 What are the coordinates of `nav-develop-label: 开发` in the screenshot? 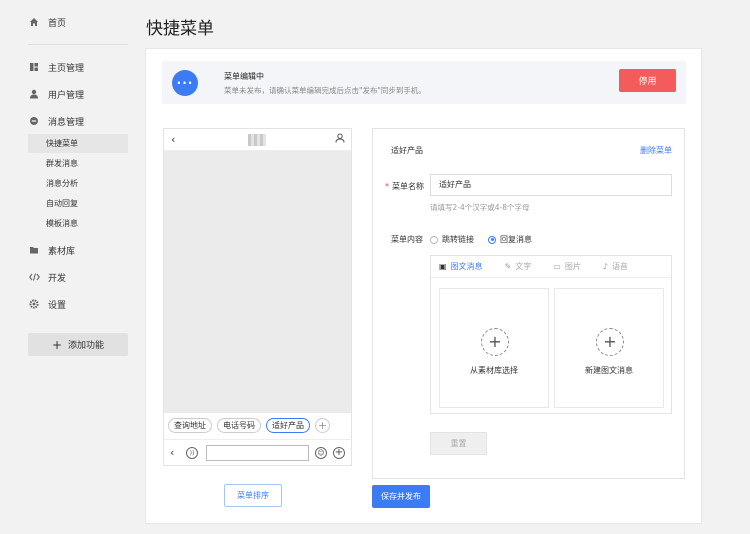 It's located at (57, 278).